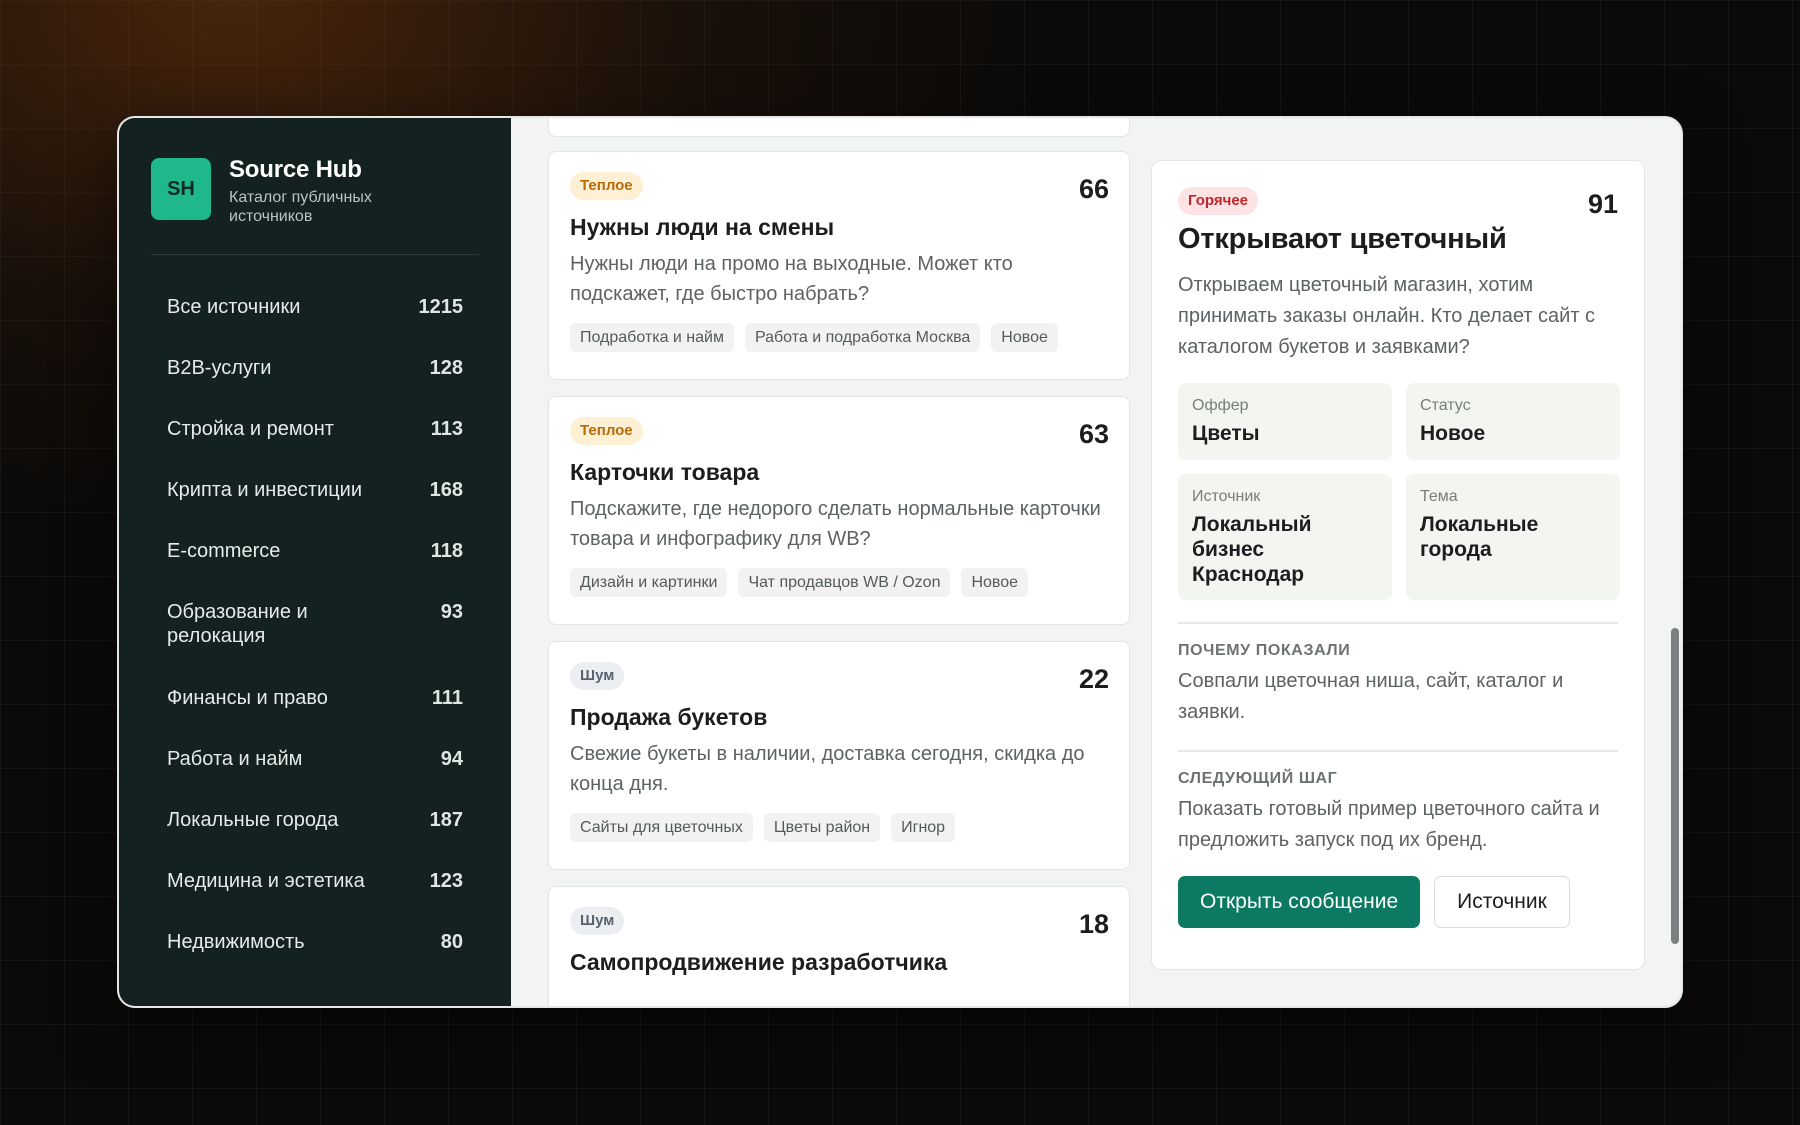 The width and height of the screenshot is (1800, 1125). What do you see at coordinates (295, 169) in the screenshot?
I see `brand-name: Source Hub` at bounding box center [295, 169].